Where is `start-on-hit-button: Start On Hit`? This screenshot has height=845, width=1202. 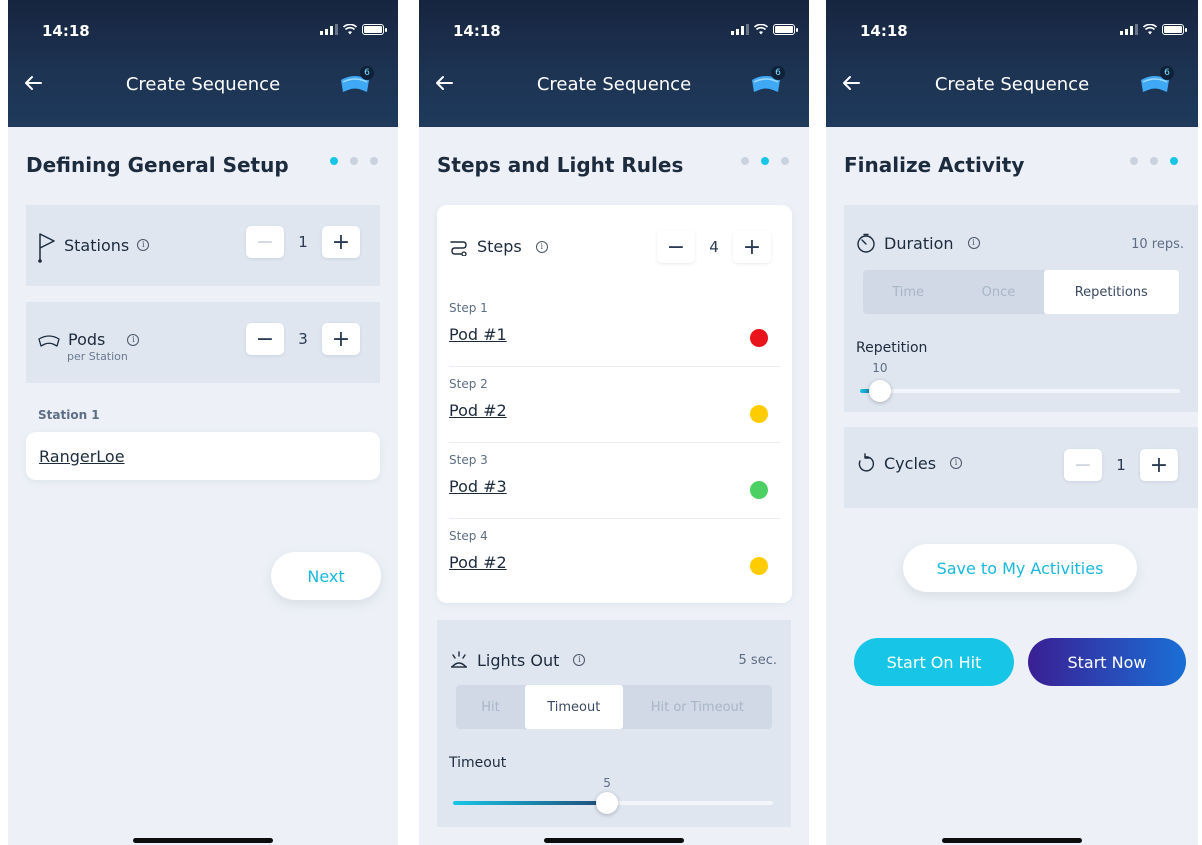
start-on-hit-button: Start On Hit is located at coordinates (934, 662).